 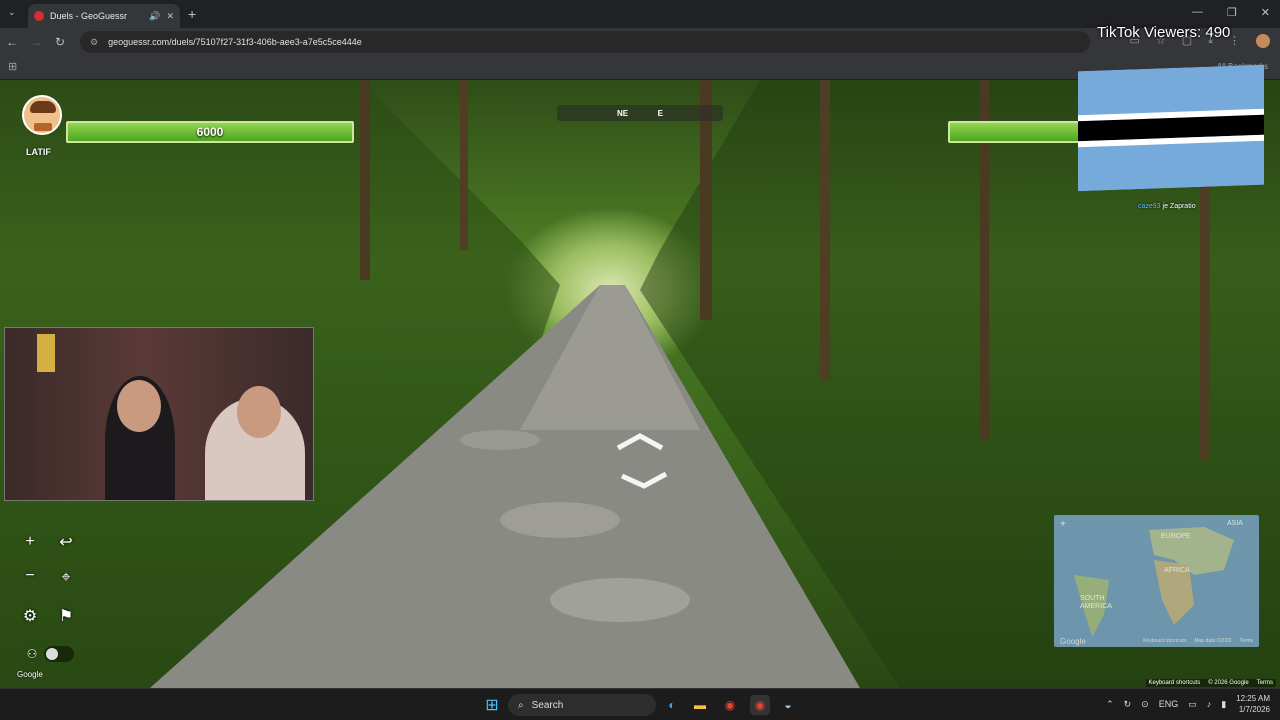 What do you see at coordinates (66, 542) in the screenshot?
I see `undo-move-icon: ↩` at bounding box center [66, 542].